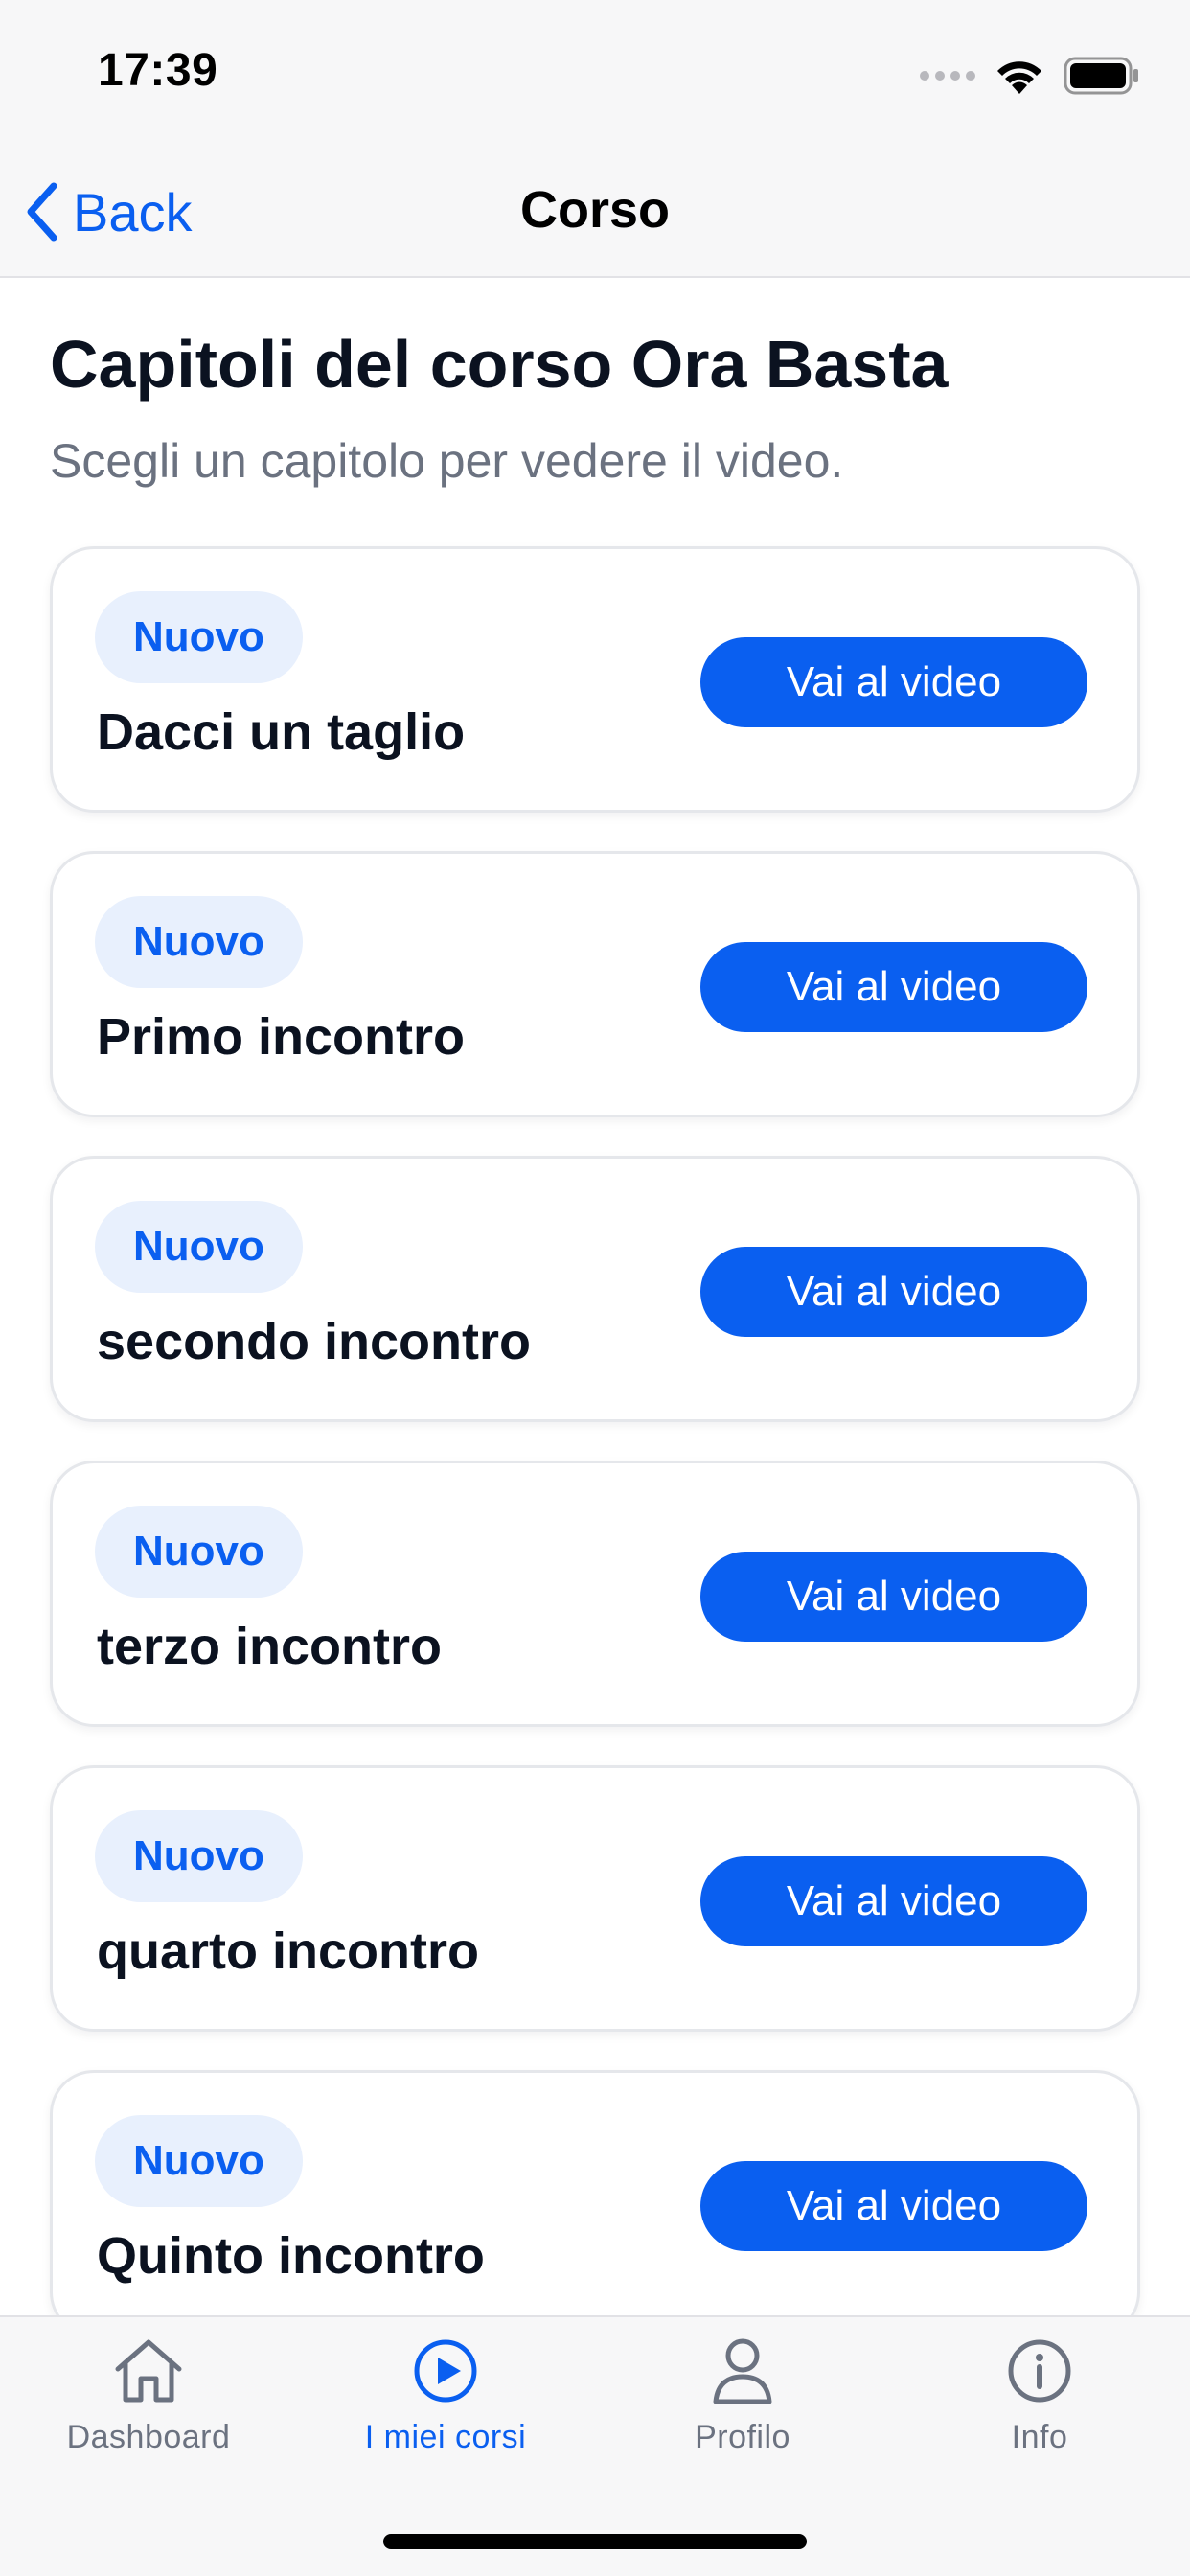 Image resolution: width=1190 pixels, height=2576 pixels. I want to click on nav-title: Corso, so click(594, 210).